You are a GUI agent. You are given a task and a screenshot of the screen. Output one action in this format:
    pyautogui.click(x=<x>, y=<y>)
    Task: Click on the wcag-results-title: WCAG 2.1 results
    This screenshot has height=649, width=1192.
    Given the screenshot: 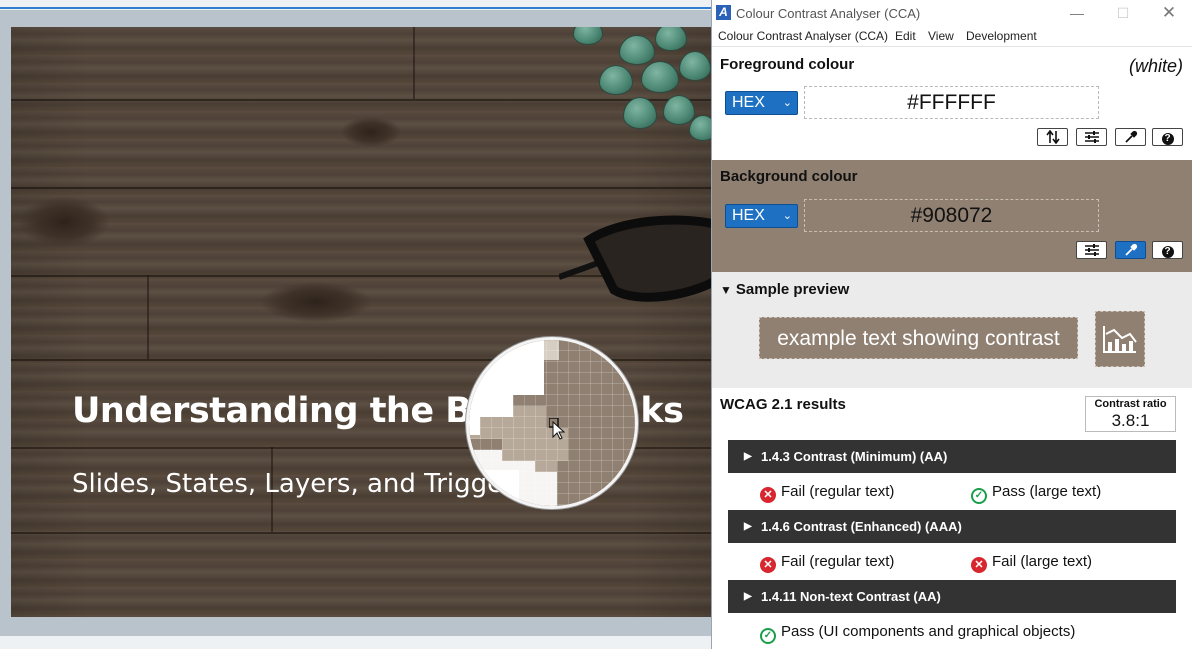 What is the action you would take?
    pyautogui.click(x=783, y=404)
    